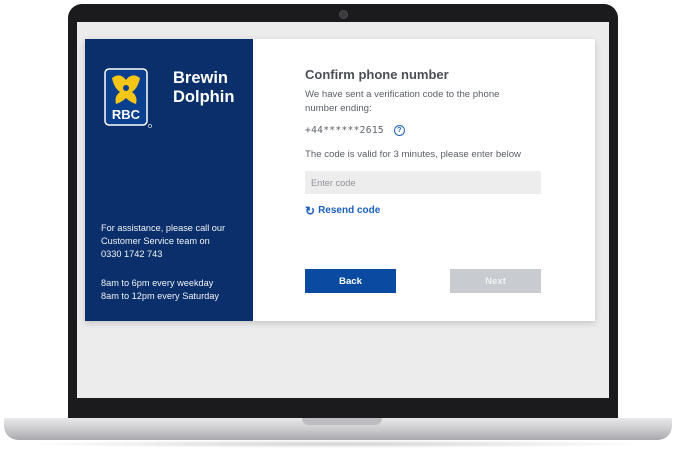 The height and width of the screenshot is (453, 673). Describe the element at coordinates (126, 114) in the screenshot. I see `logo-text: RBC` at that location.